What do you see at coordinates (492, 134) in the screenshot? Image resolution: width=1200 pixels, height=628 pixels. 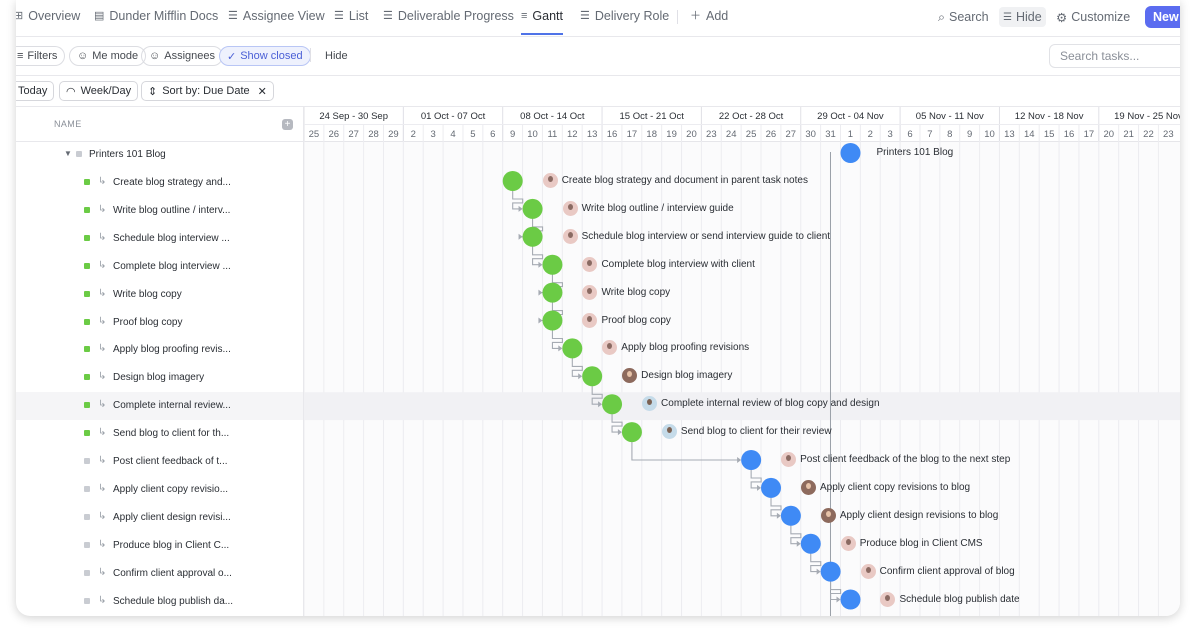 I see `day-label: 6` at bounding box center [492, 134].